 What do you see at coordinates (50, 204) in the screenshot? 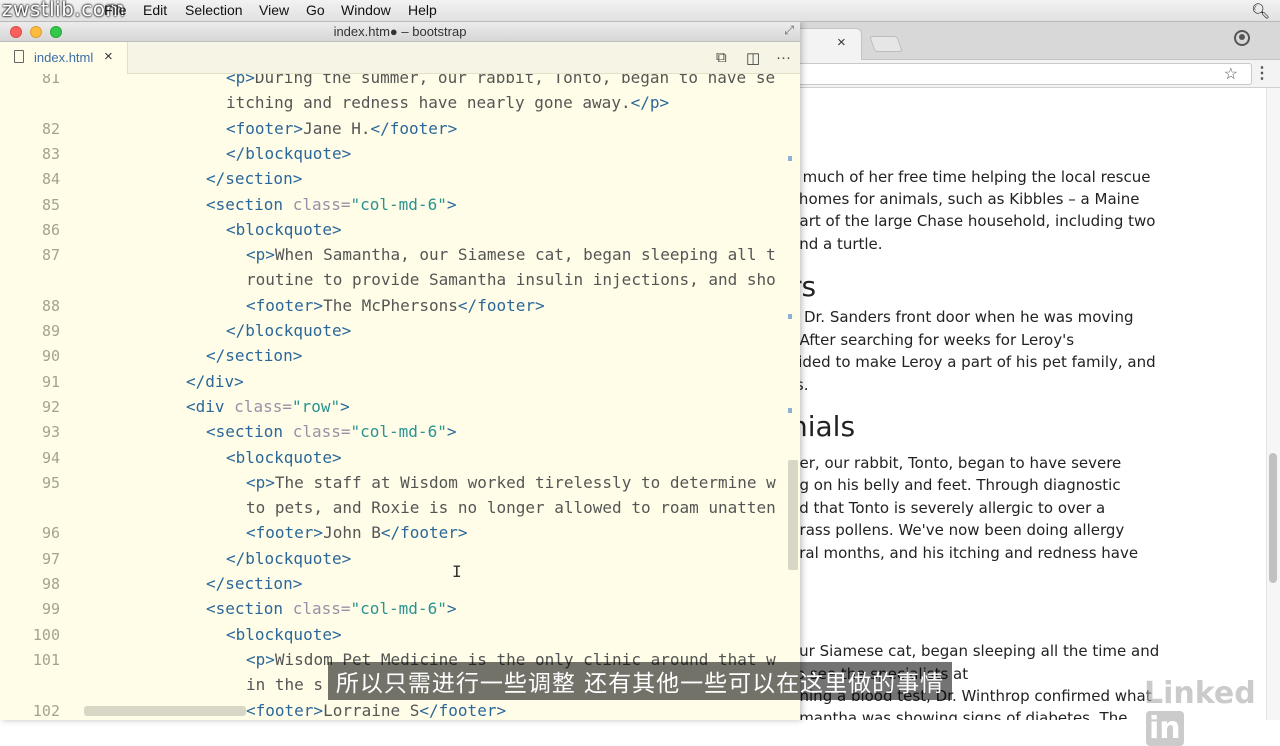
I see `line-number: 85` at bounding box center [50, 204].